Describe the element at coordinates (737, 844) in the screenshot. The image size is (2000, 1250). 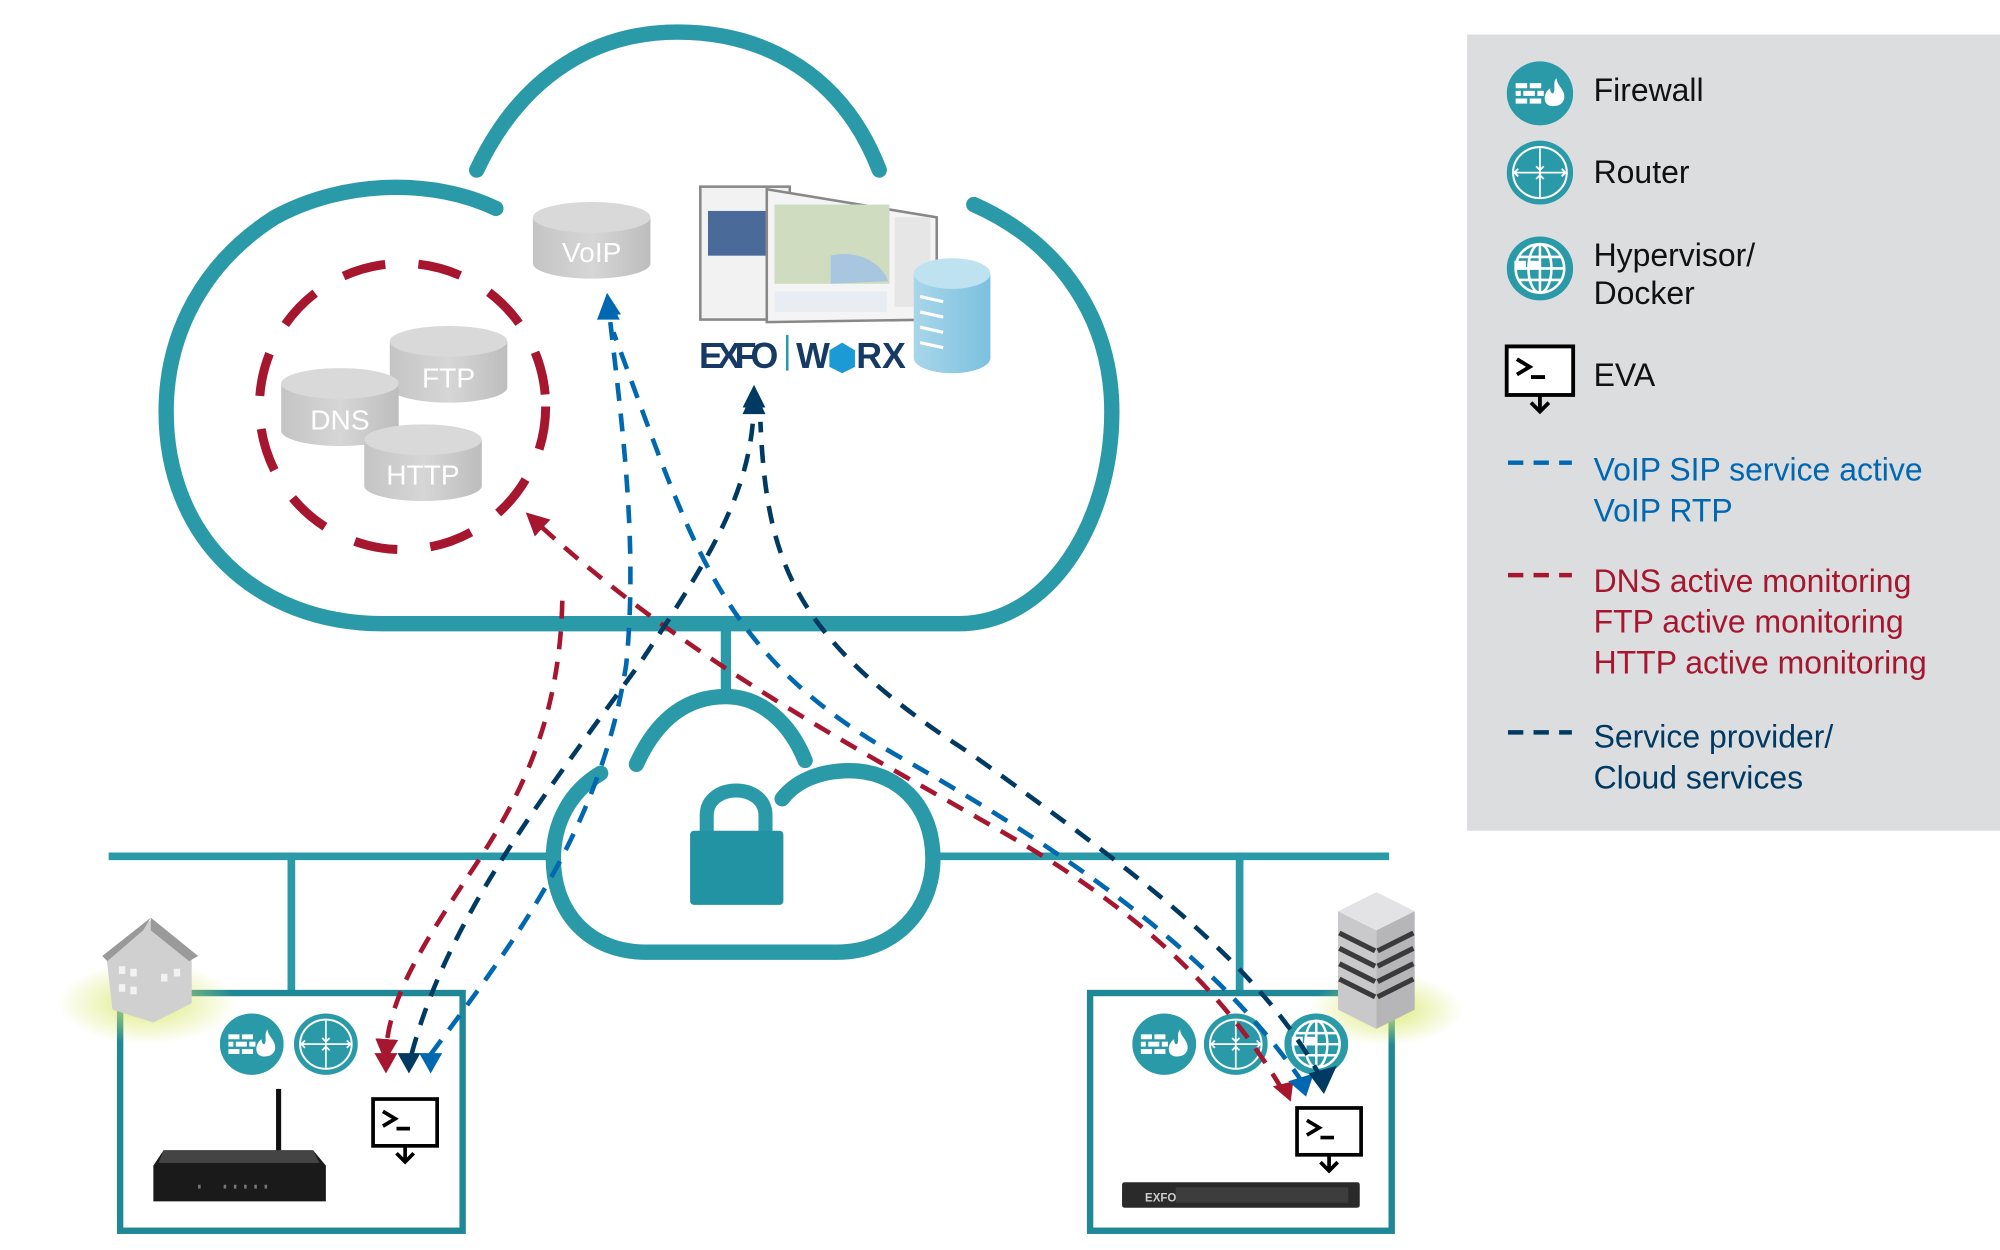
I see `lock-icon` at that location.